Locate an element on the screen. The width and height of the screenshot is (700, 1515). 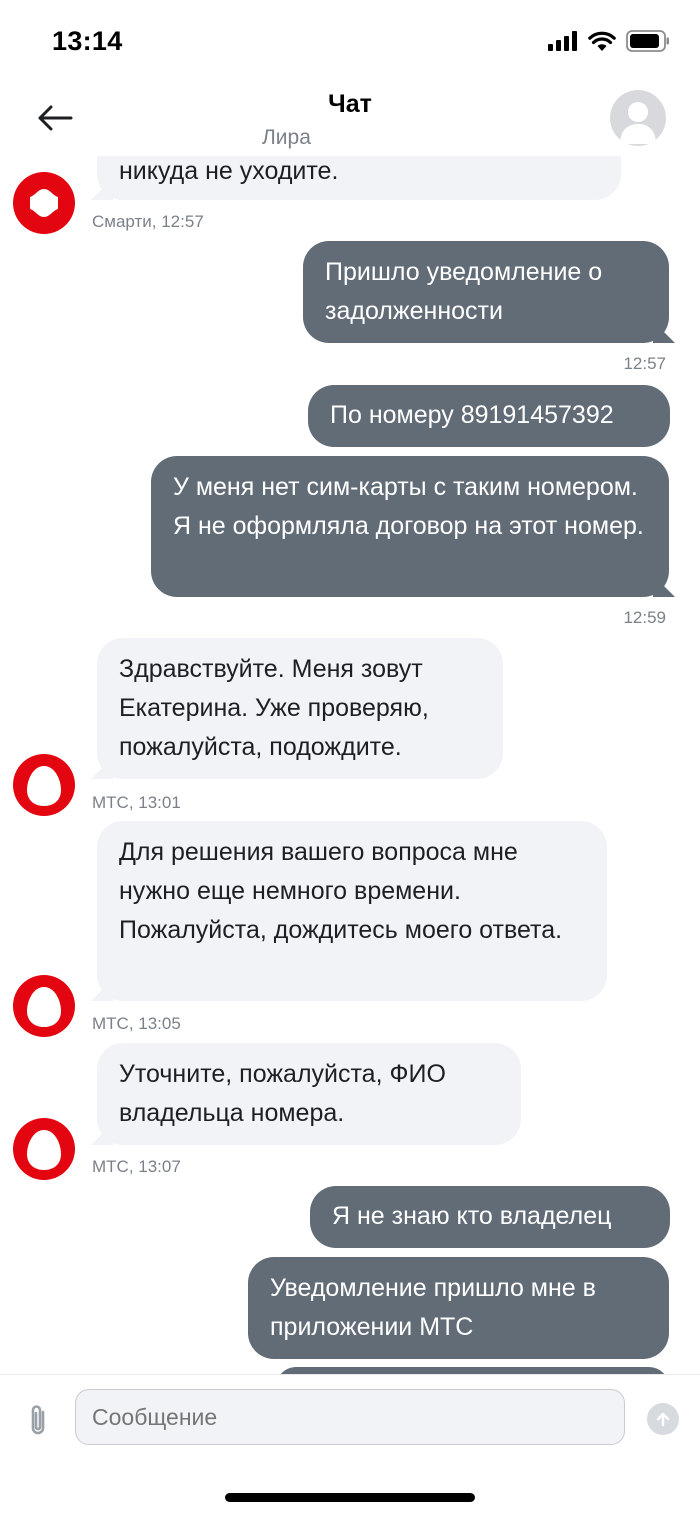
status-icons is located at coordinates (609, 41).